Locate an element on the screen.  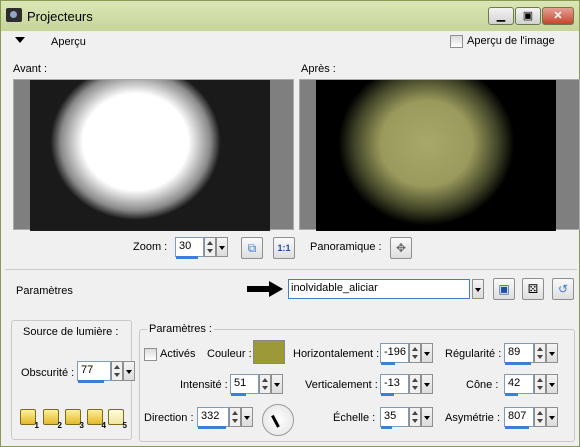
direction-value: 332 is located at coordinates (210, 416).